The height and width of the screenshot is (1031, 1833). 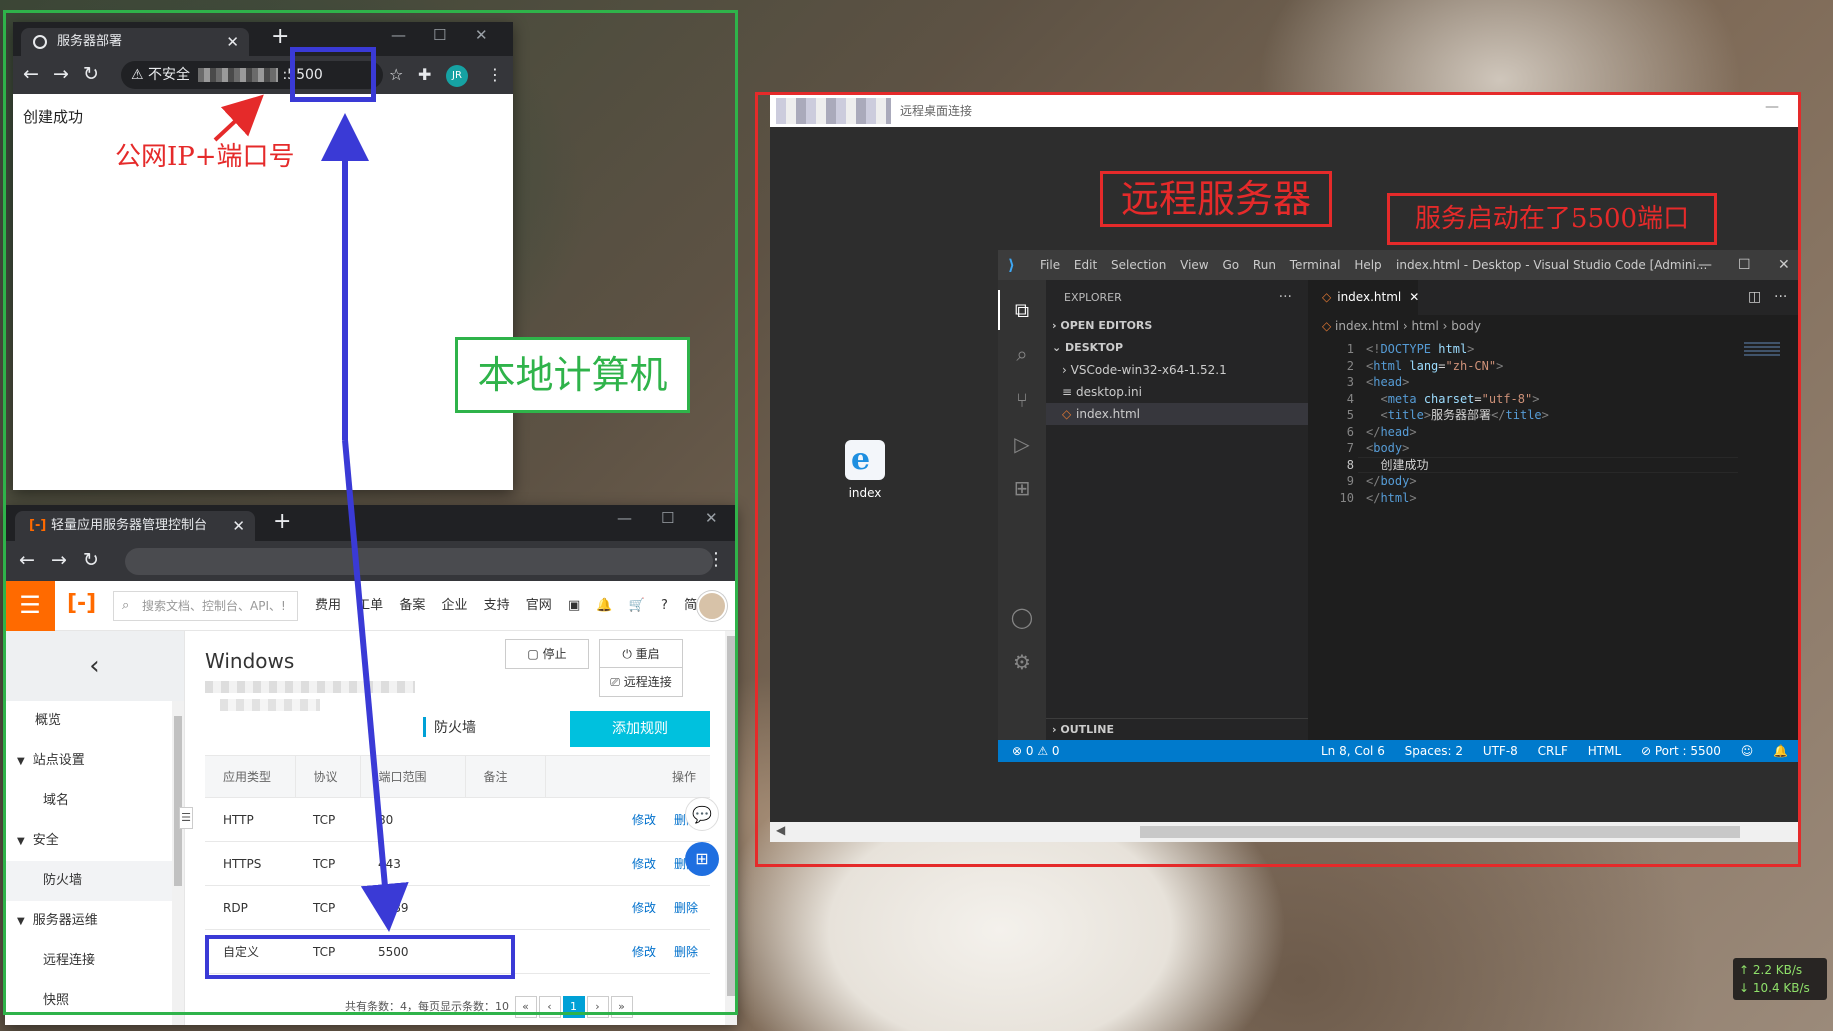 I want to click on blue-arrow-down, so click(x=375, y=685).